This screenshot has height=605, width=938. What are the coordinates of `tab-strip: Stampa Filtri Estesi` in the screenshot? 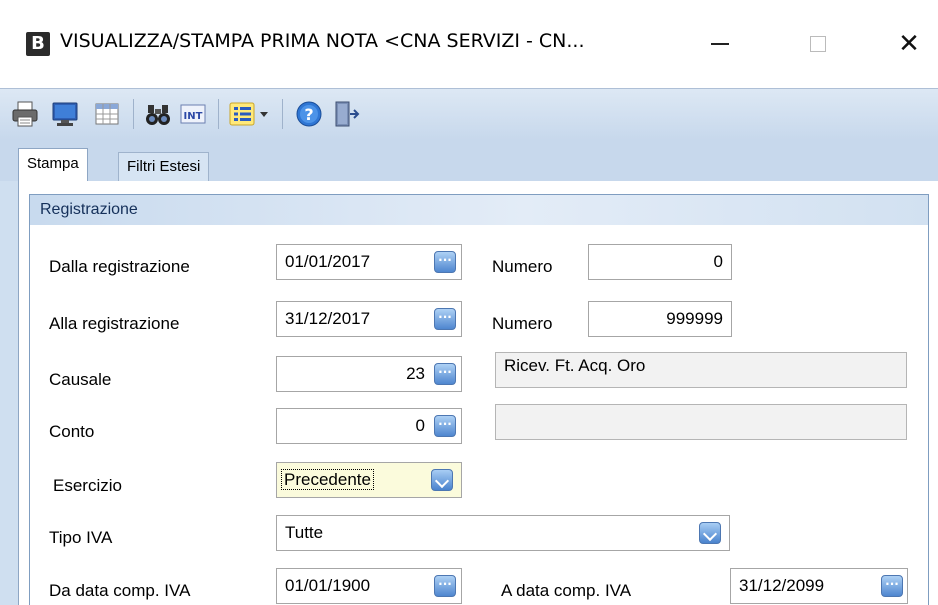 It's located at (469, 162).